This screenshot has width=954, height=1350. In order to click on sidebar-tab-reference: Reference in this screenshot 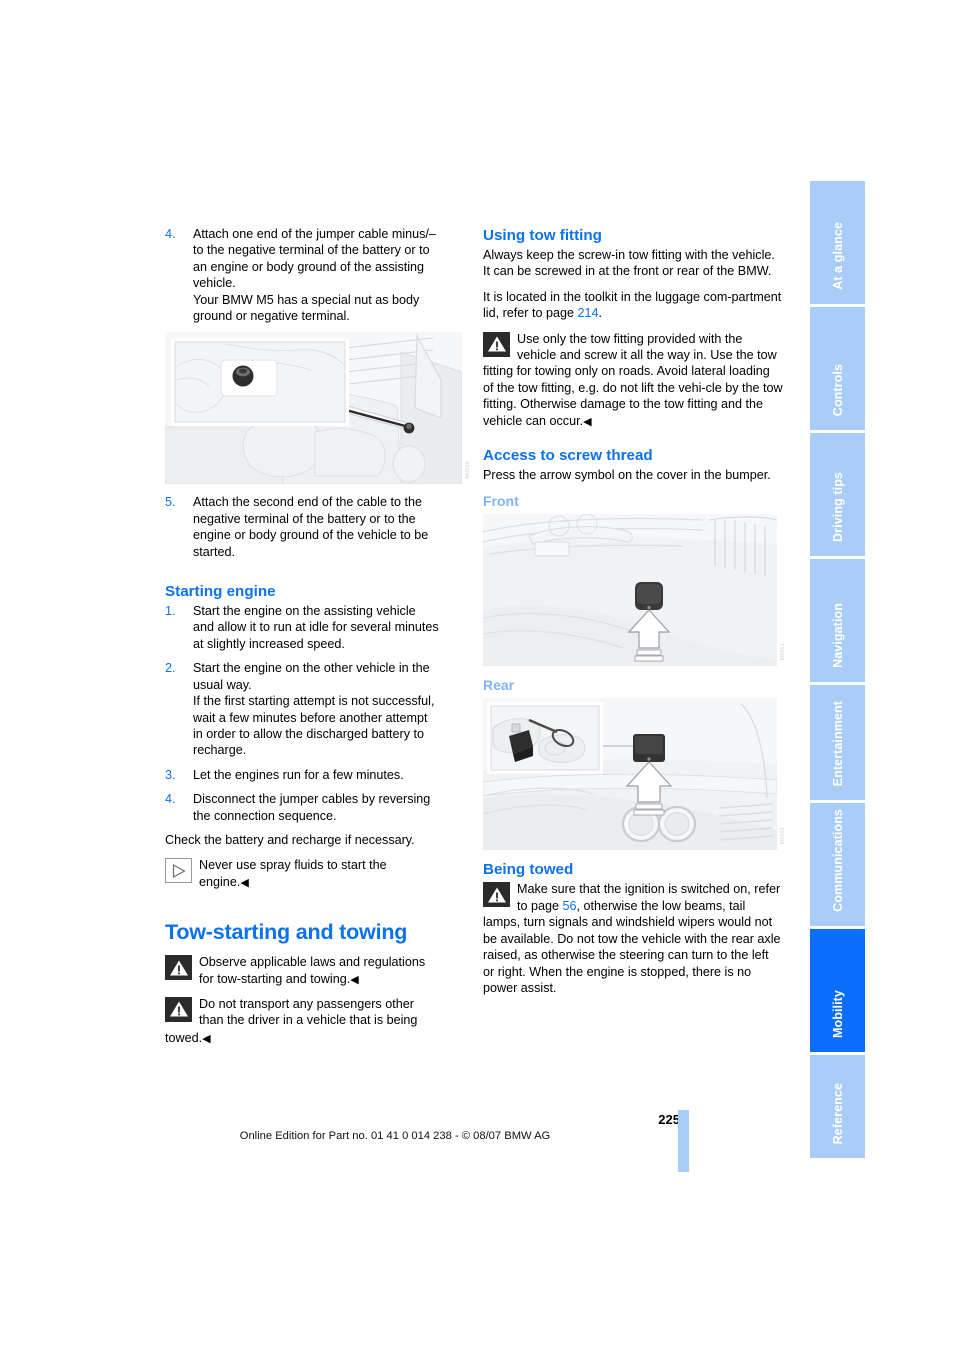, I will do `click(837, 1106)`.